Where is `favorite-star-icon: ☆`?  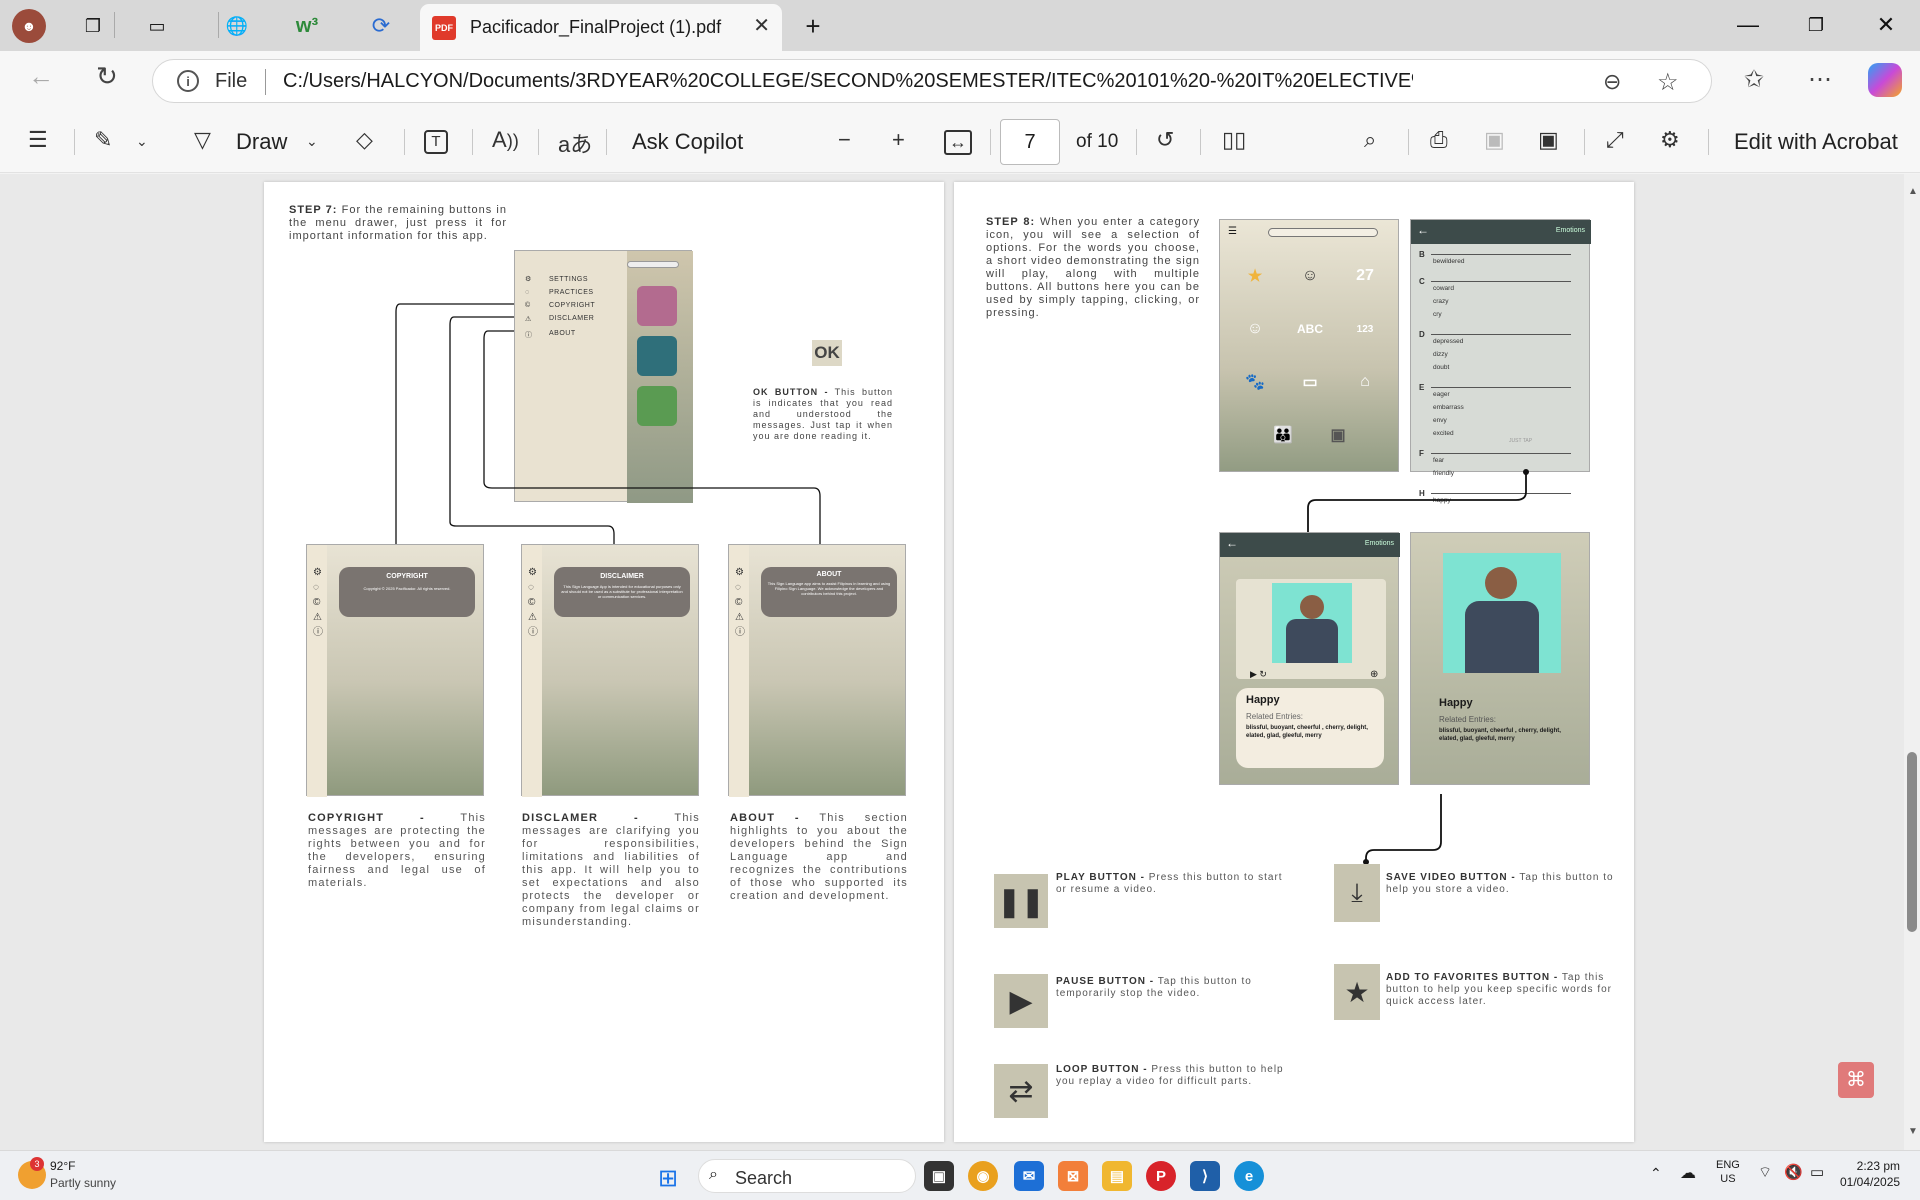 favorite-star-icon: ☆ is located at coordinates (1668, 82).